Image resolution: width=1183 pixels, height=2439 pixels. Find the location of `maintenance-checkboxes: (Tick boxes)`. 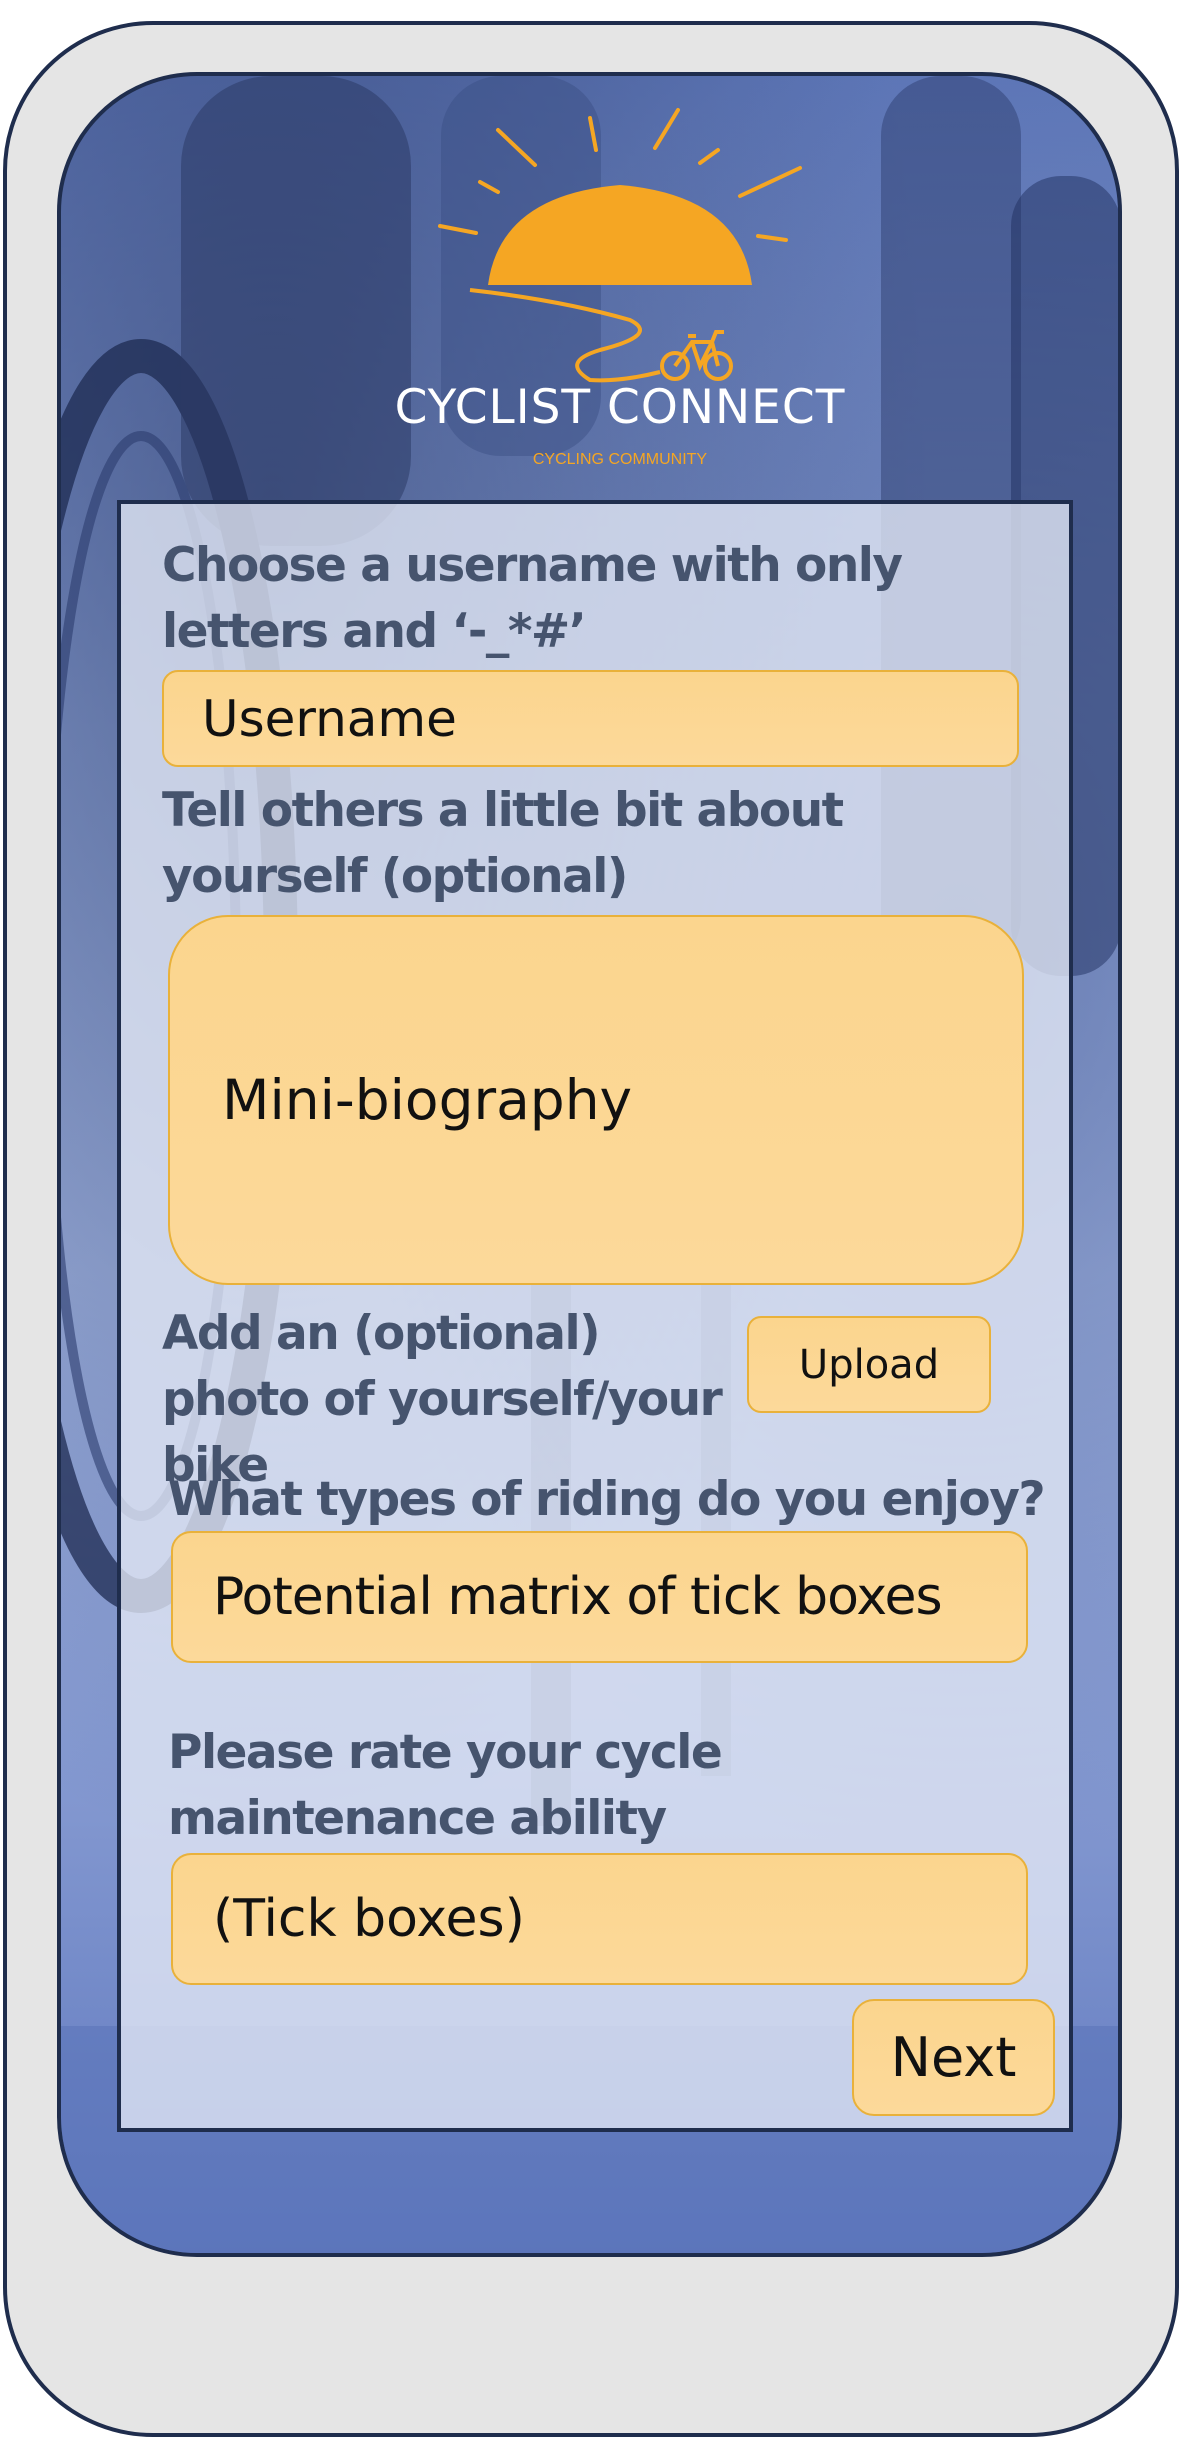

maintenance-checkboxes: (Tick boxes) is located at coordinates (599, 1919).